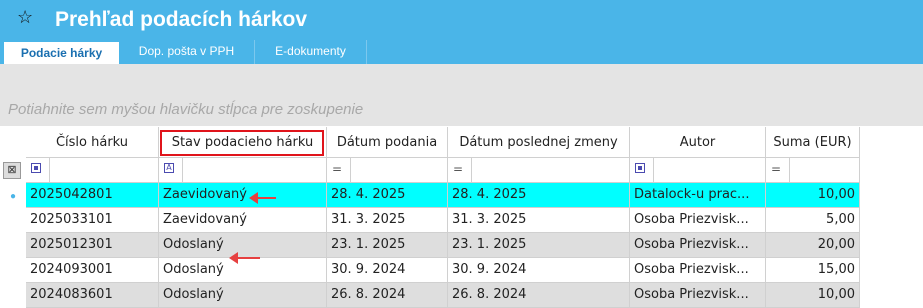 This screenshot has height=308, width=923. What do you see at coordinates (61, 52) in the screenshot?
I see `tab-podacie-harky: Podacie hárky` at bounding box center [61, 52].